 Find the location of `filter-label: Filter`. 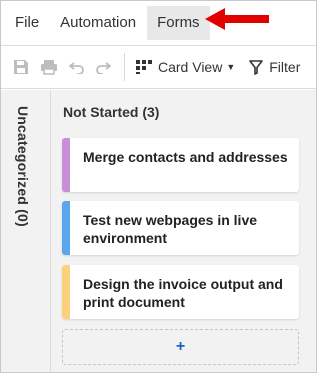

filter-label: Filter is located at coordinates (285, 67).